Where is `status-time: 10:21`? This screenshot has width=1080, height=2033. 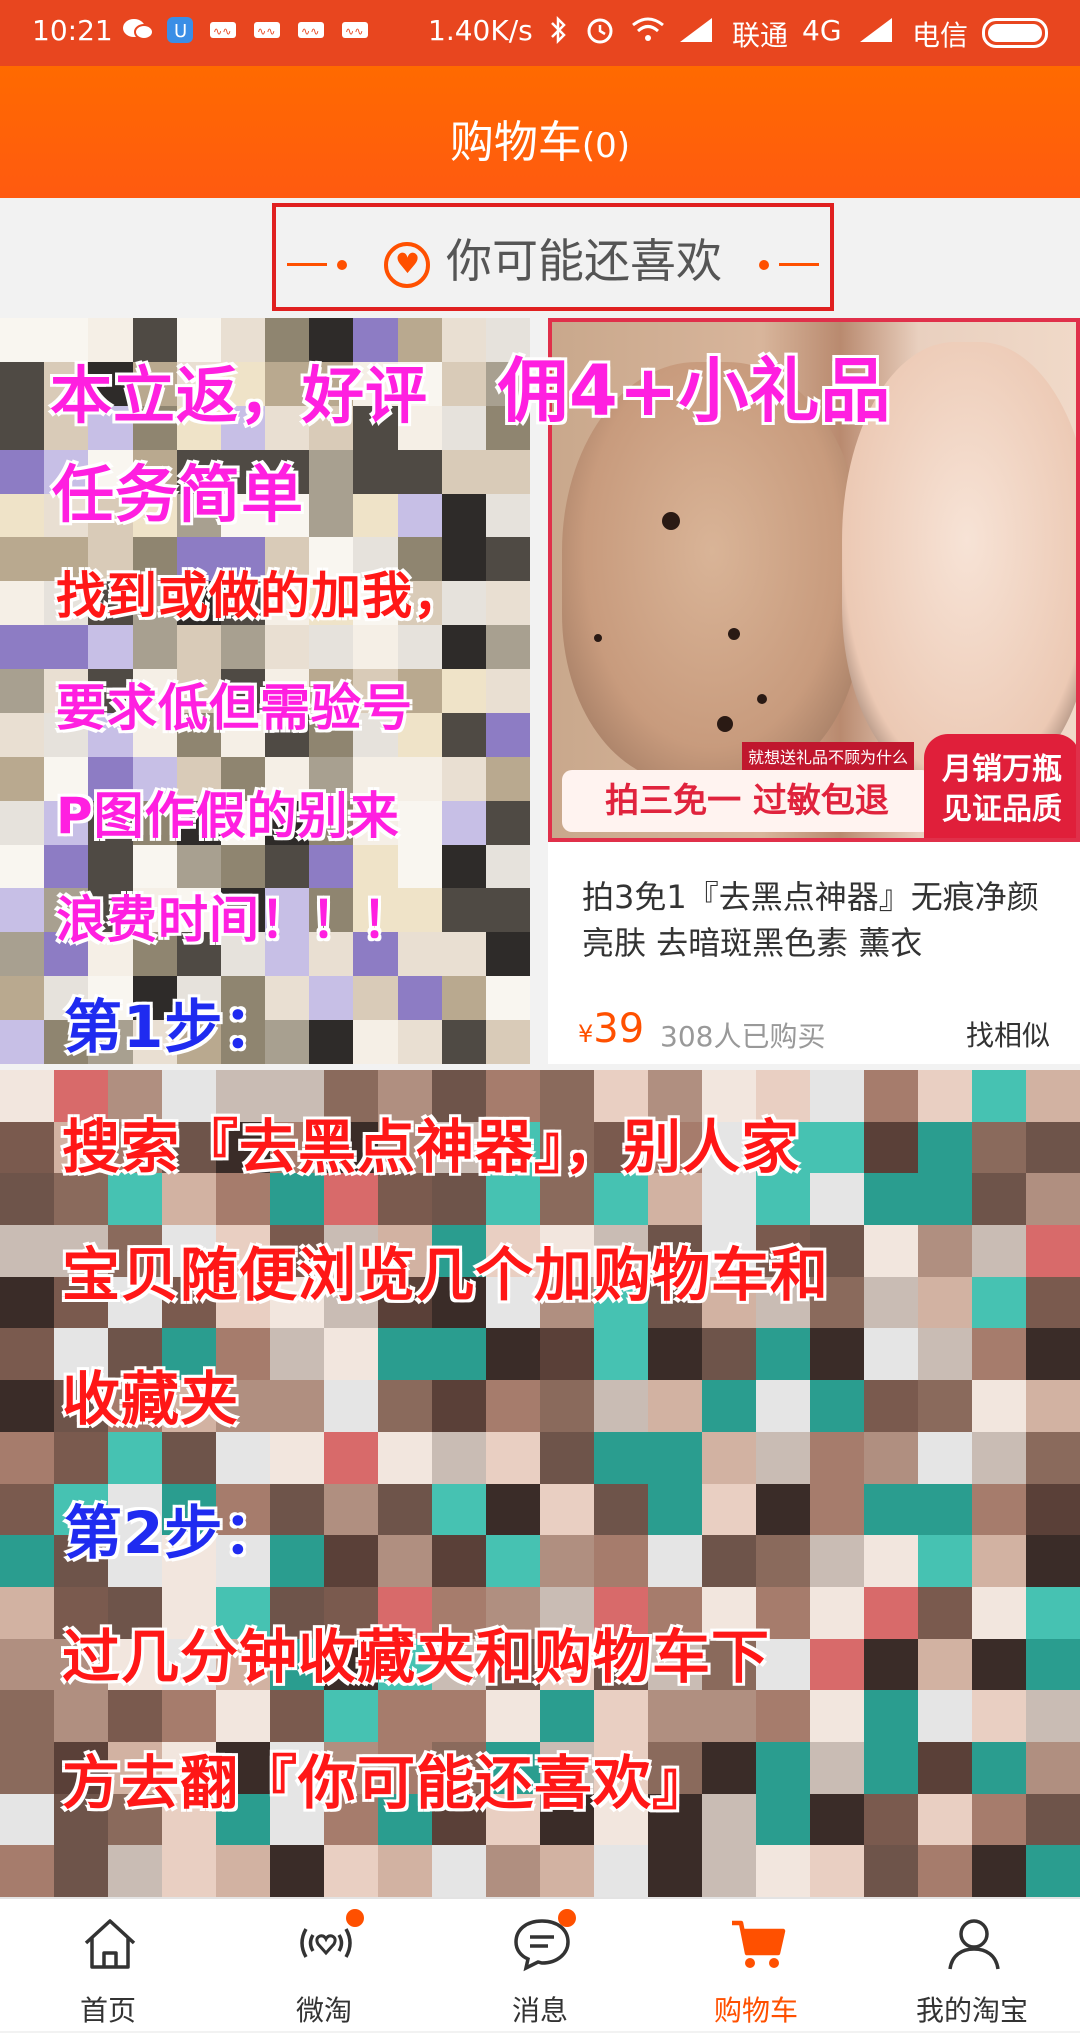
status-time: 10:21 is located at coordinates (72, 30).